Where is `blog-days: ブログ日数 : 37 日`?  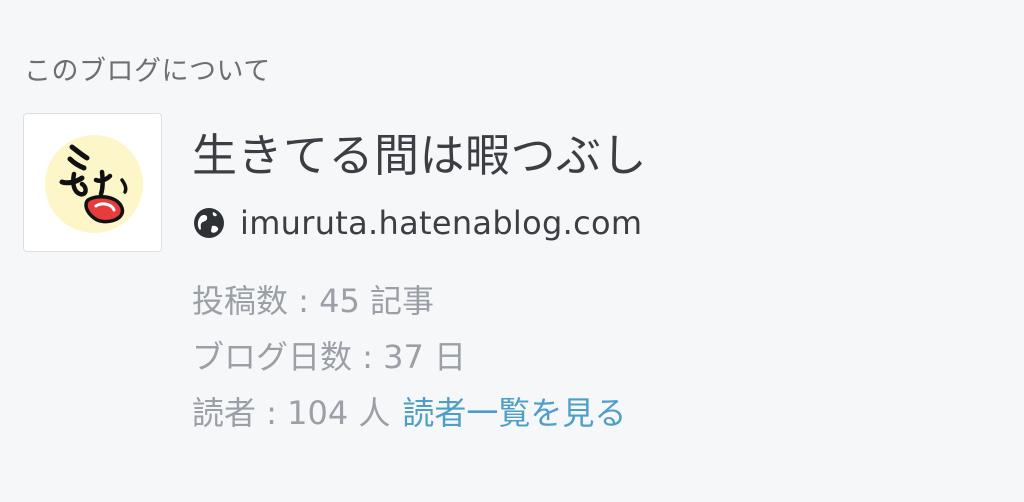
blog-days: ブログ日数 : 37 日 is located at coordinates (329, 357).